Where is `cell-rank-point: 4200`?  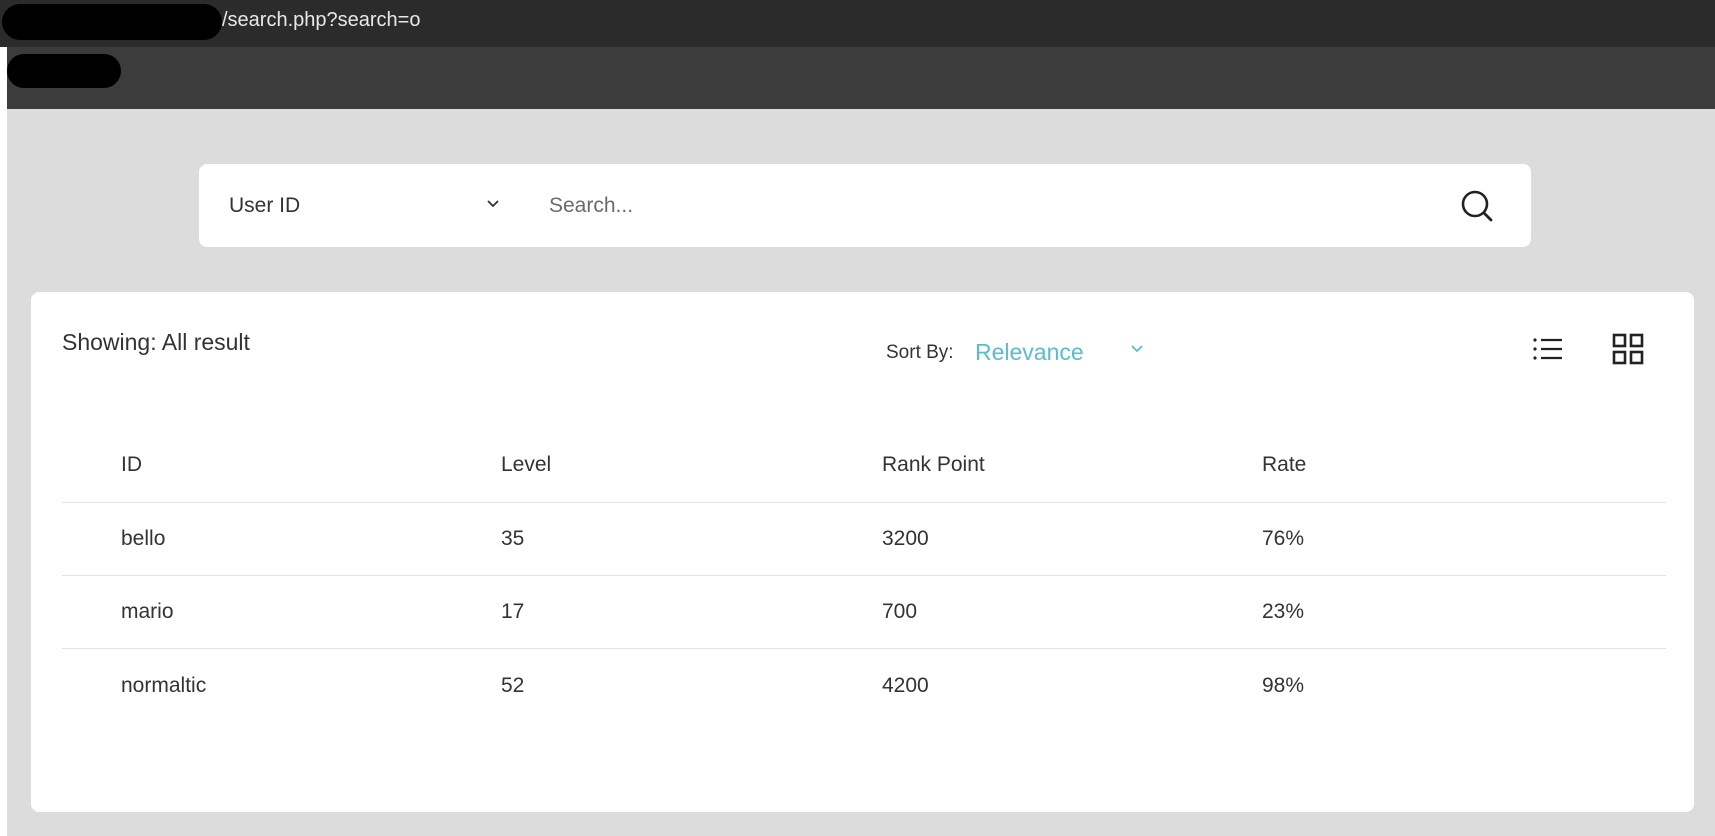 cell-rank-point: 4200 is located at coordinates (905, 685).